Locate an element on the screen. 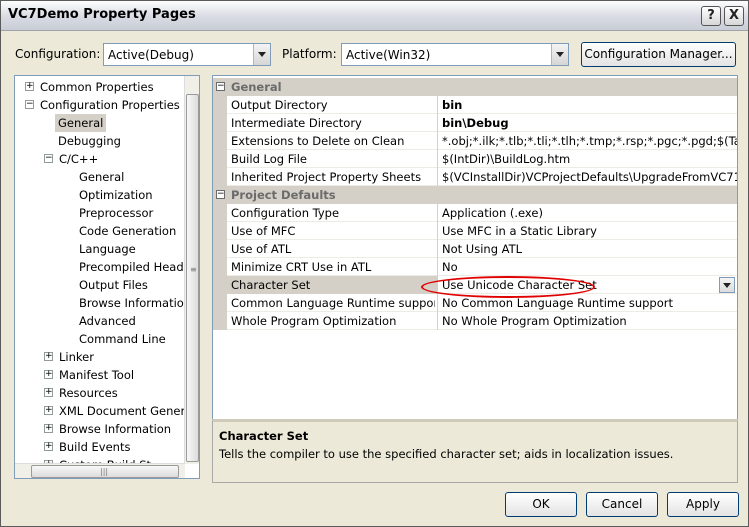 The image size is (749, 527). tree-item: Command Line is located at coordinates (122, 339).